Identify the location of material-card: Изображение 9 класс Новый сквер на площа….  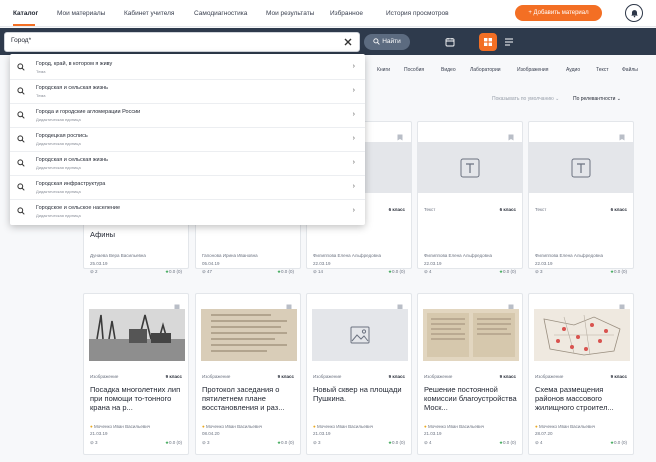
(359, 374).